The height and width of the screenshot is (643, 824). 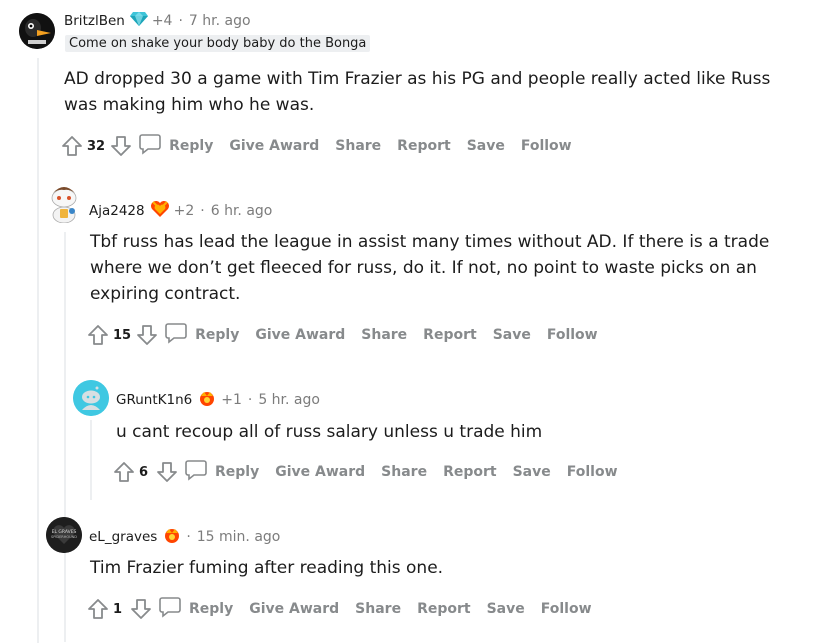 I want to click on comment-meta: GRuntK1n6 +1 · 5 hr. ago, so click(x=218, y=400).